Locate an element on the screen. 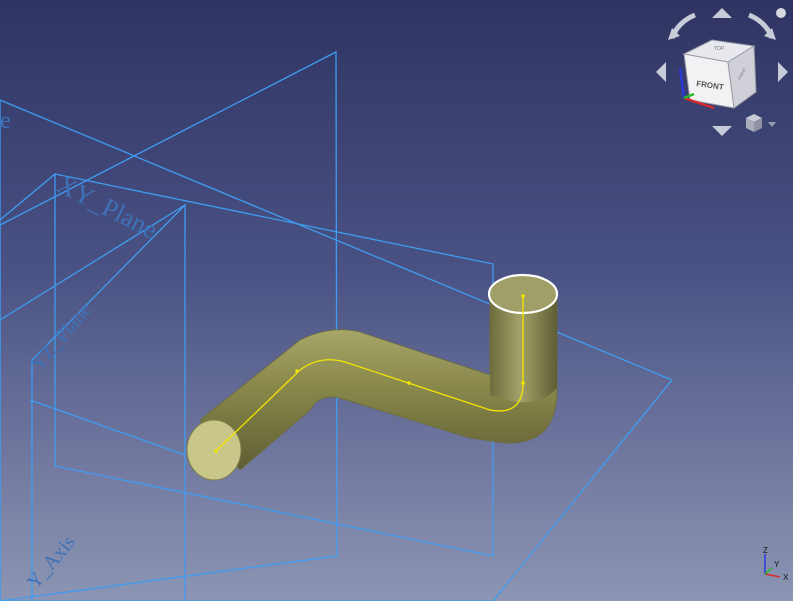  view-cube: FRONT TOP RIGHT is located at coordinates (719, 74).